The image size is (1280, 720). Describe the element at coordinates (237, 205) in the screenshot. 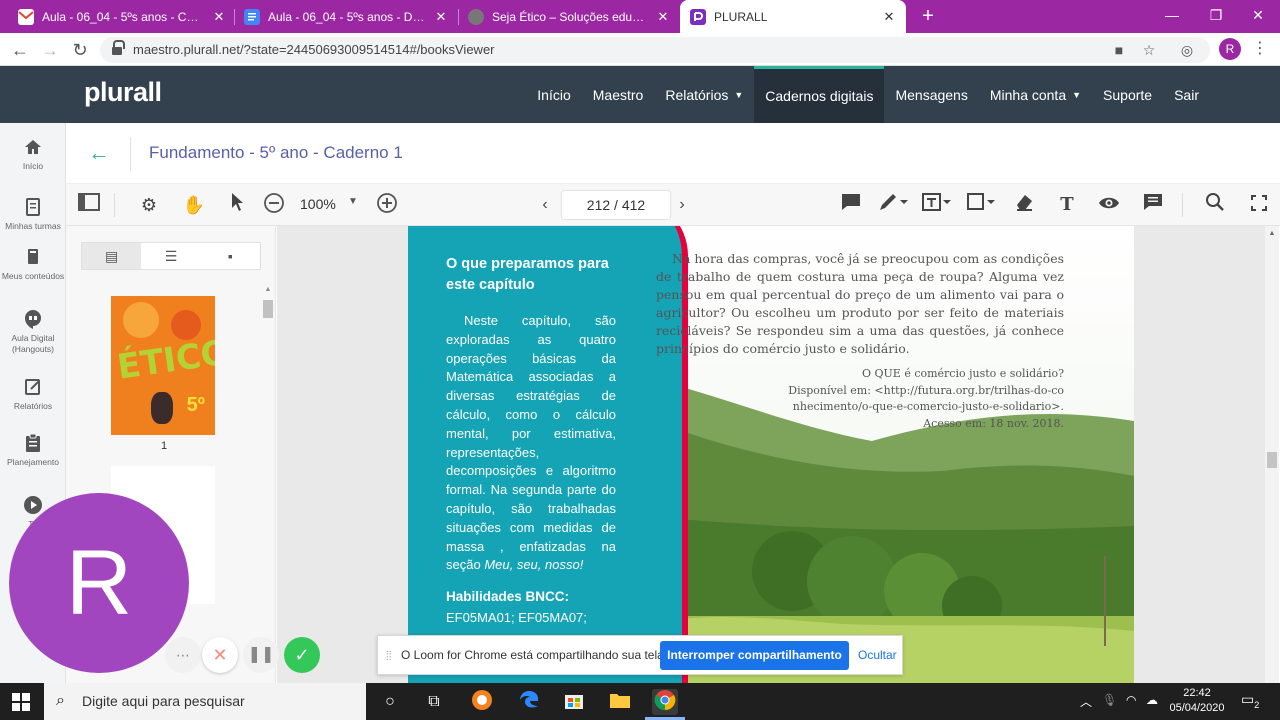

I see `pointer-select-icon` at that location.